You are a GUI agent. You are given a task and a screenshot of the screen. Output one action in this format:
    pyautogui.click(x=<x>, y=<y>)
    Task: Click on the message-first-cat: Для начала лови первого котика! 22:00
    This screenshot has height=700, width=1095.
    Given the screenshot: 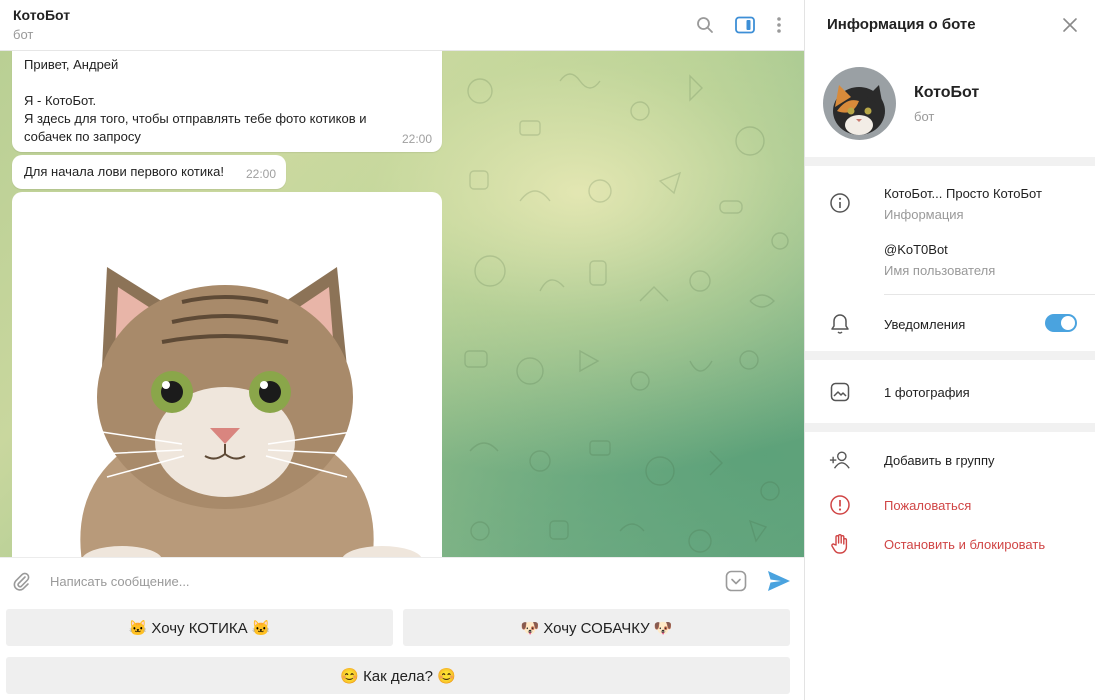 What is the action you would take?
    pyautogui.click(x=149, y=172)
    